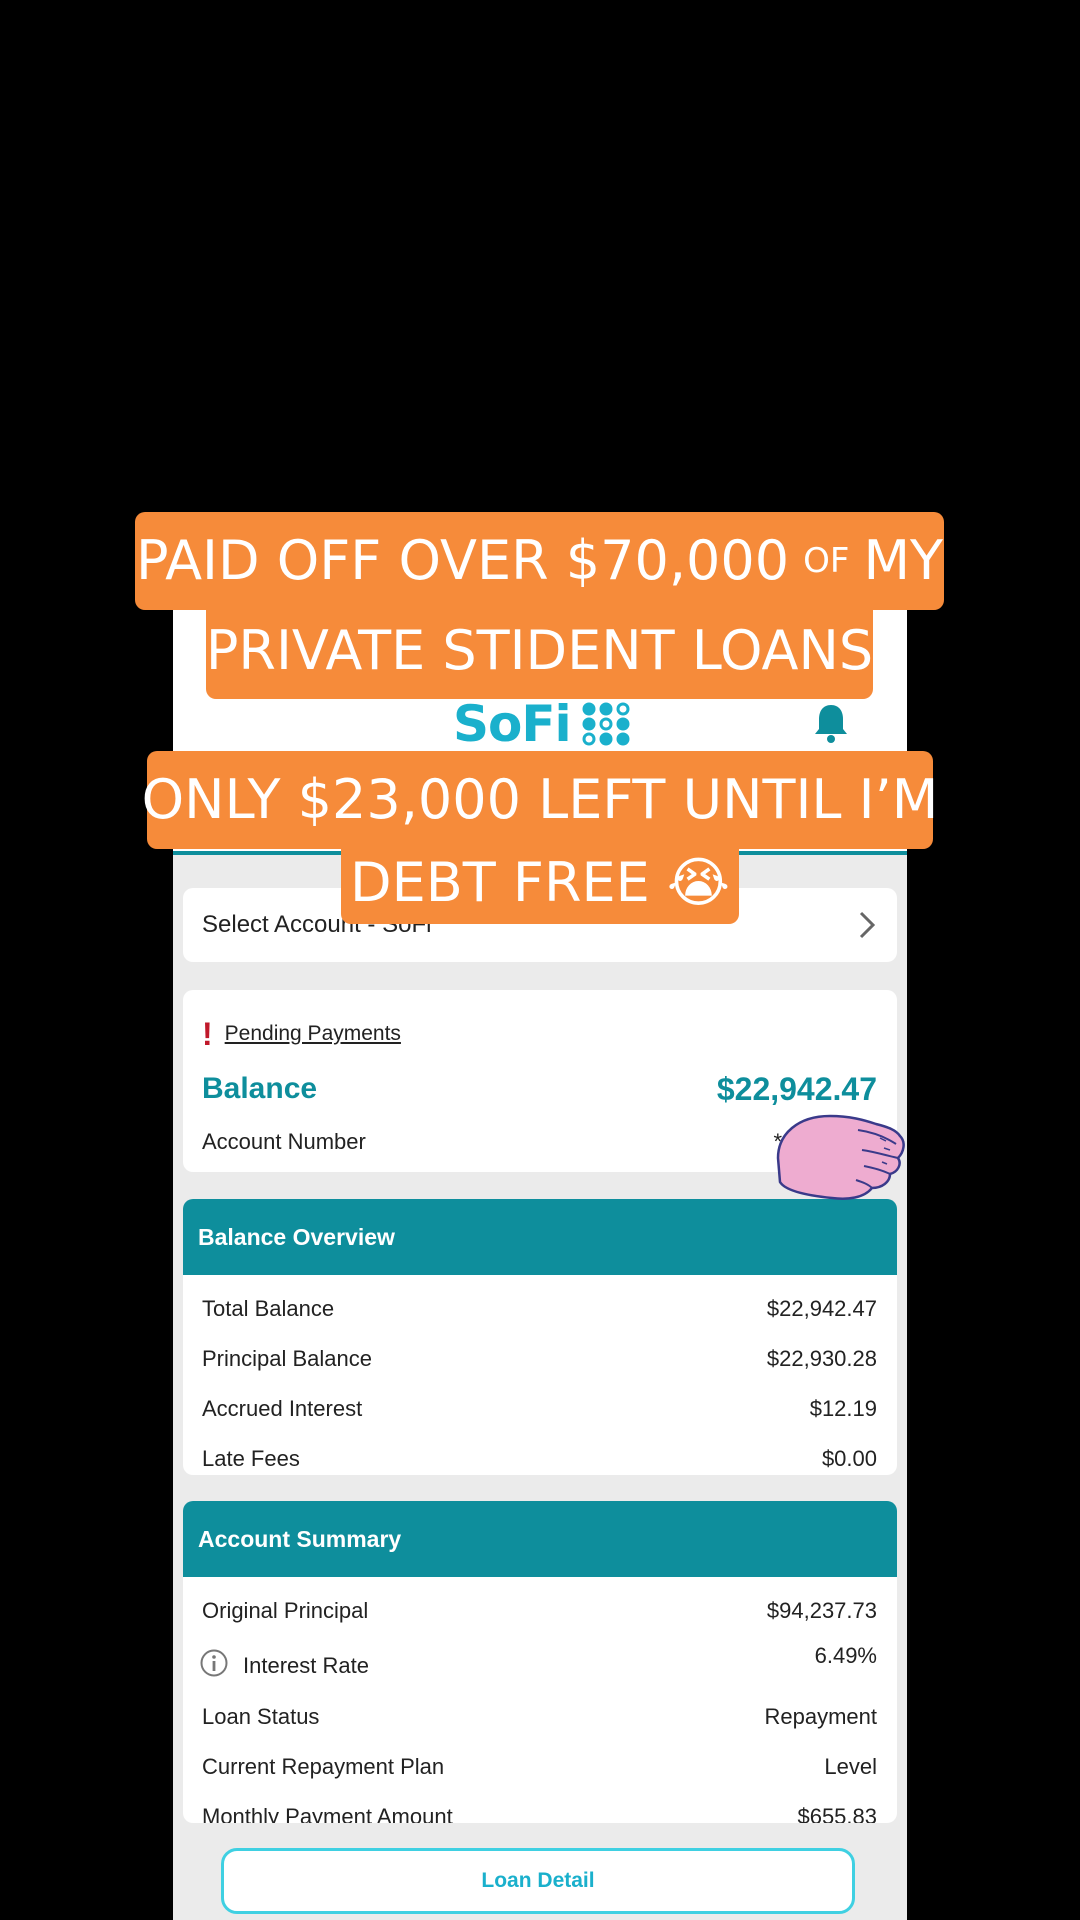 Image resolution: width=1080 pixels, height=1920 pixels. Describe the element at coordinates (867, 925) in the screenshot. I see `chevron-right-icon` at that location.